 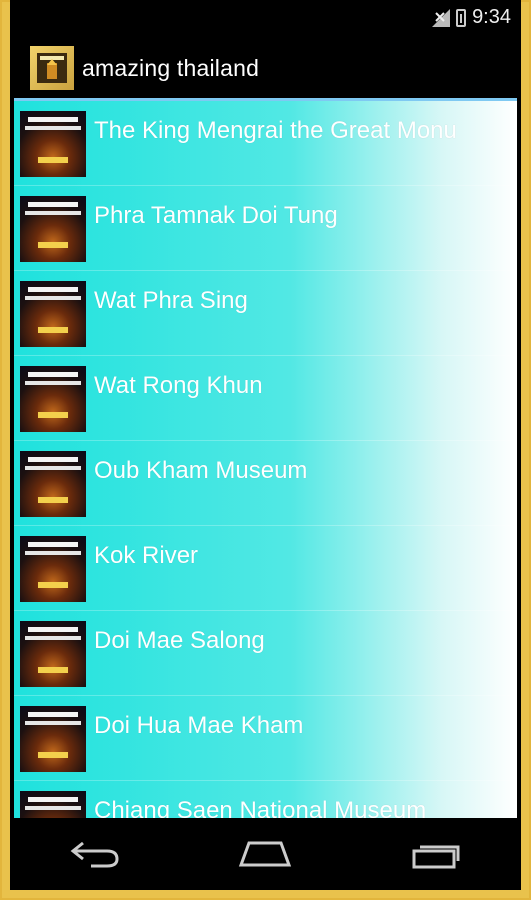 I want to click on navigation-bar, so click(x=265, y=854).